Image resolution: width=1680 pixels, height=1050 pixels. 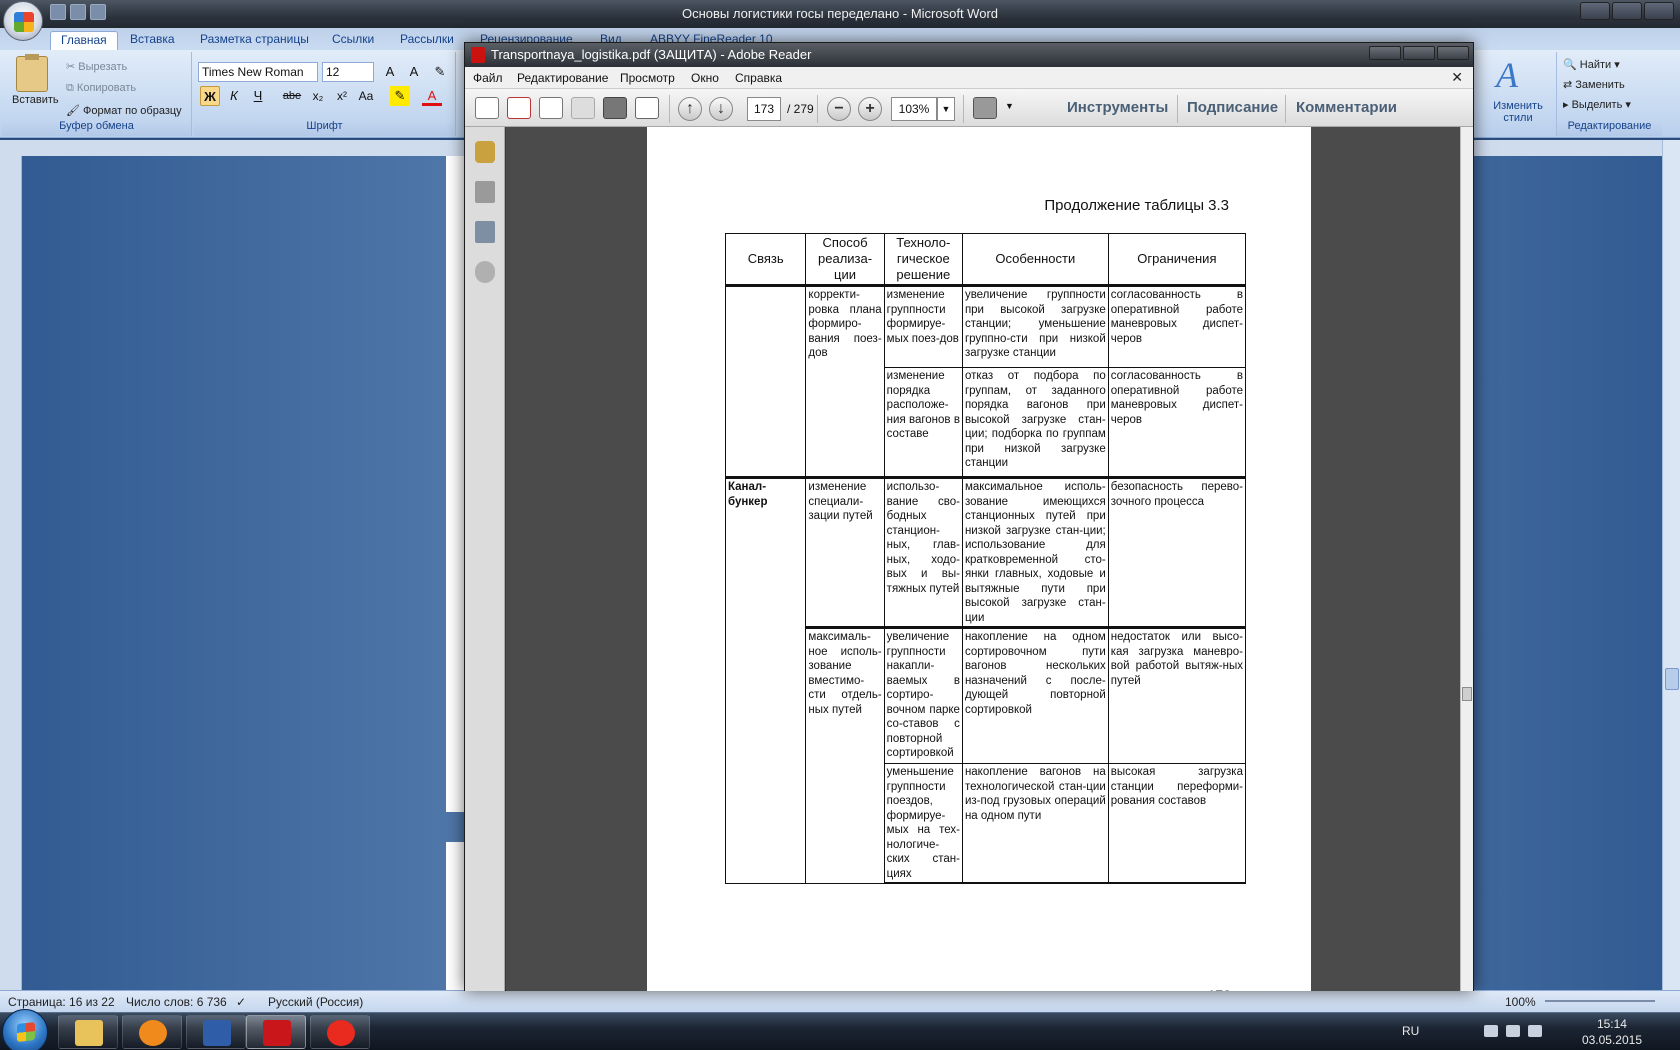 What do you see at coordinates (1518, 112) in the screenshot?
I see `change-styles-button: Изменить стили` at bounding box center [1518, 112].